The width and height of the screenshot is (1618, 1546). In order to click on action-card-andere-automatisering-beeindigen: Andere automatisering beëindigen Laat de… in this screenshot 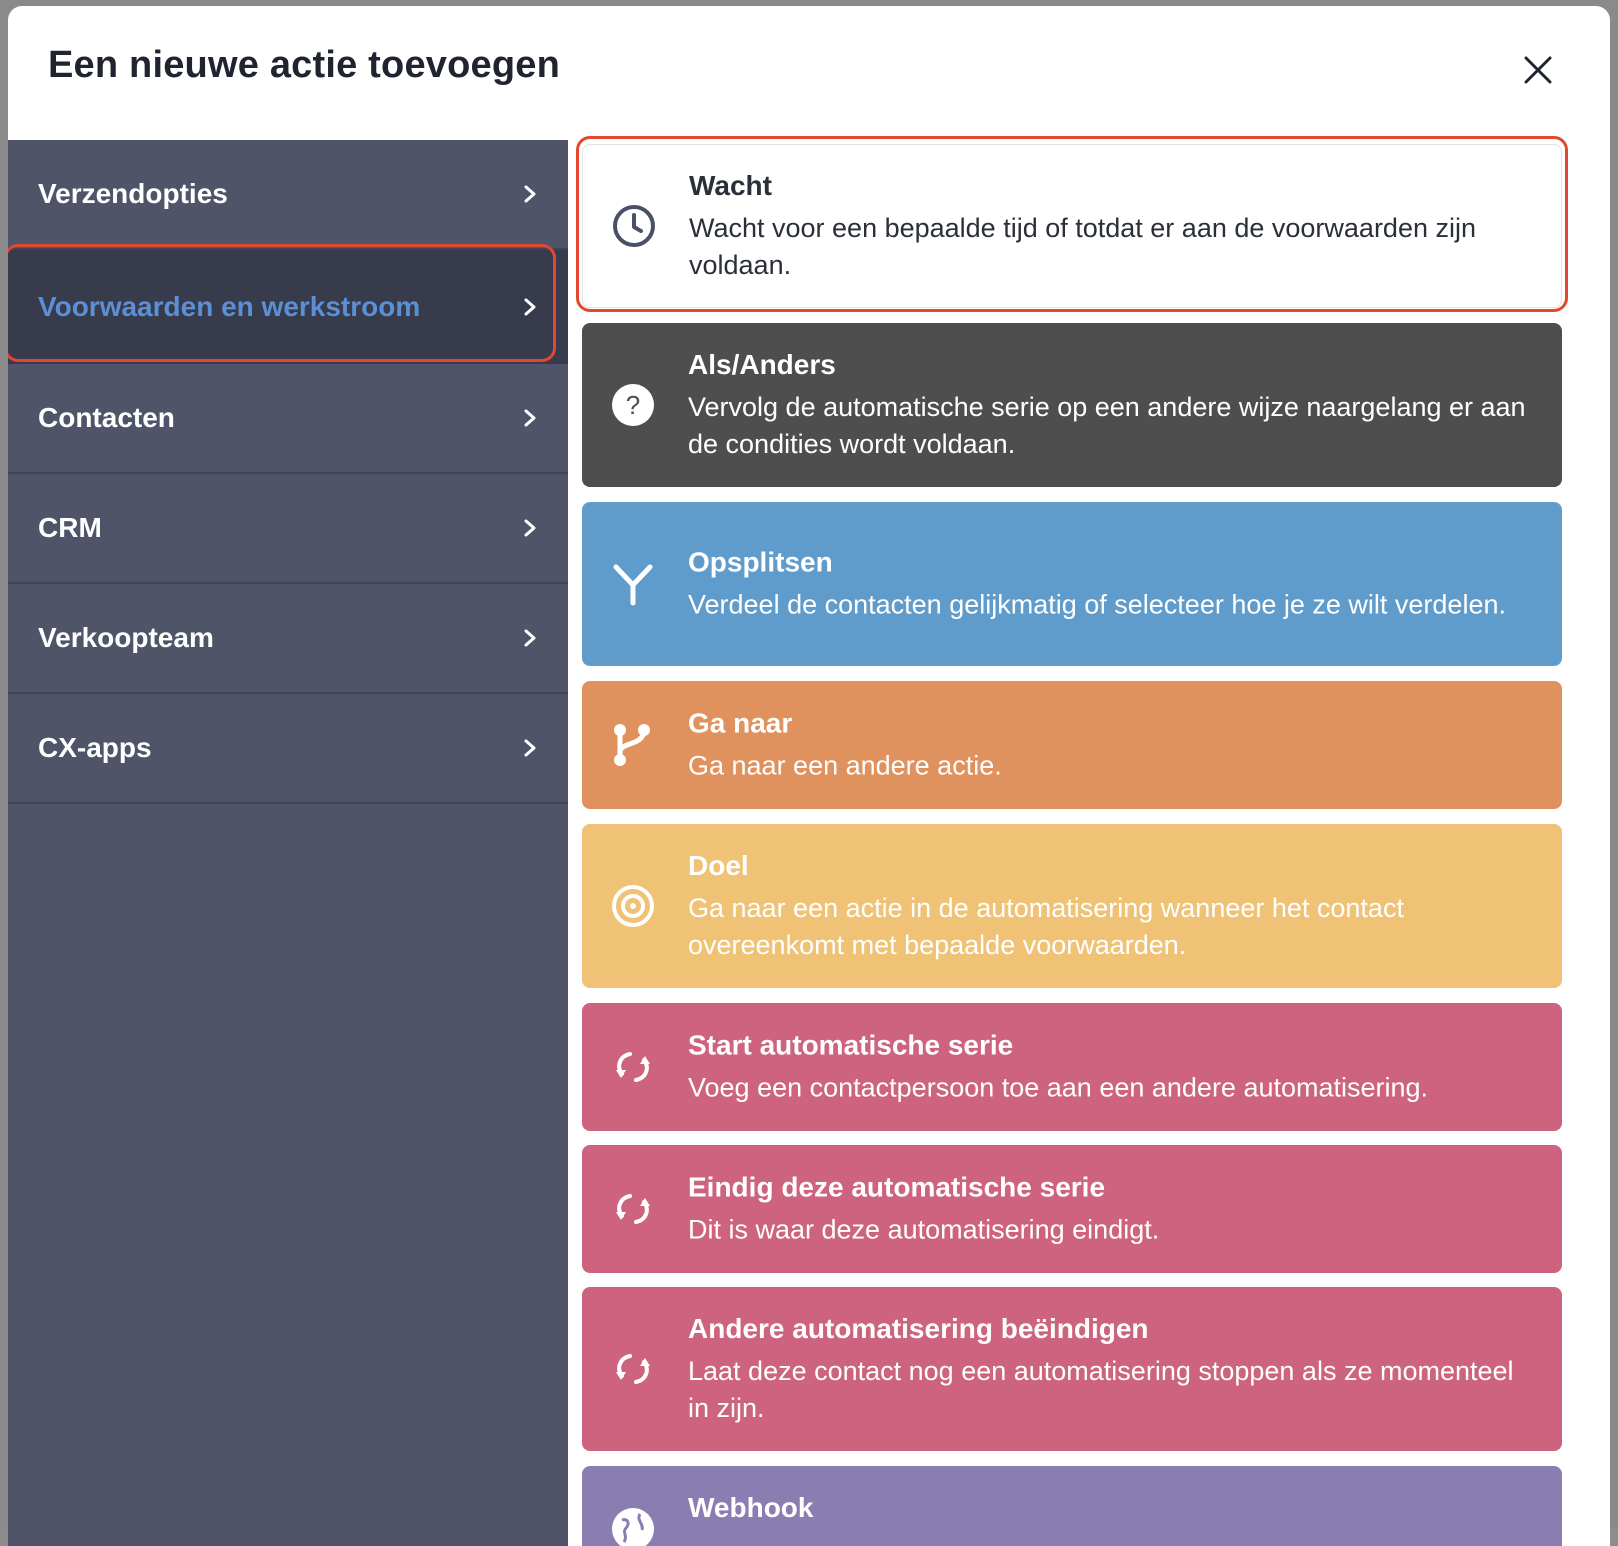, I will do `click(1072, 1369)`.